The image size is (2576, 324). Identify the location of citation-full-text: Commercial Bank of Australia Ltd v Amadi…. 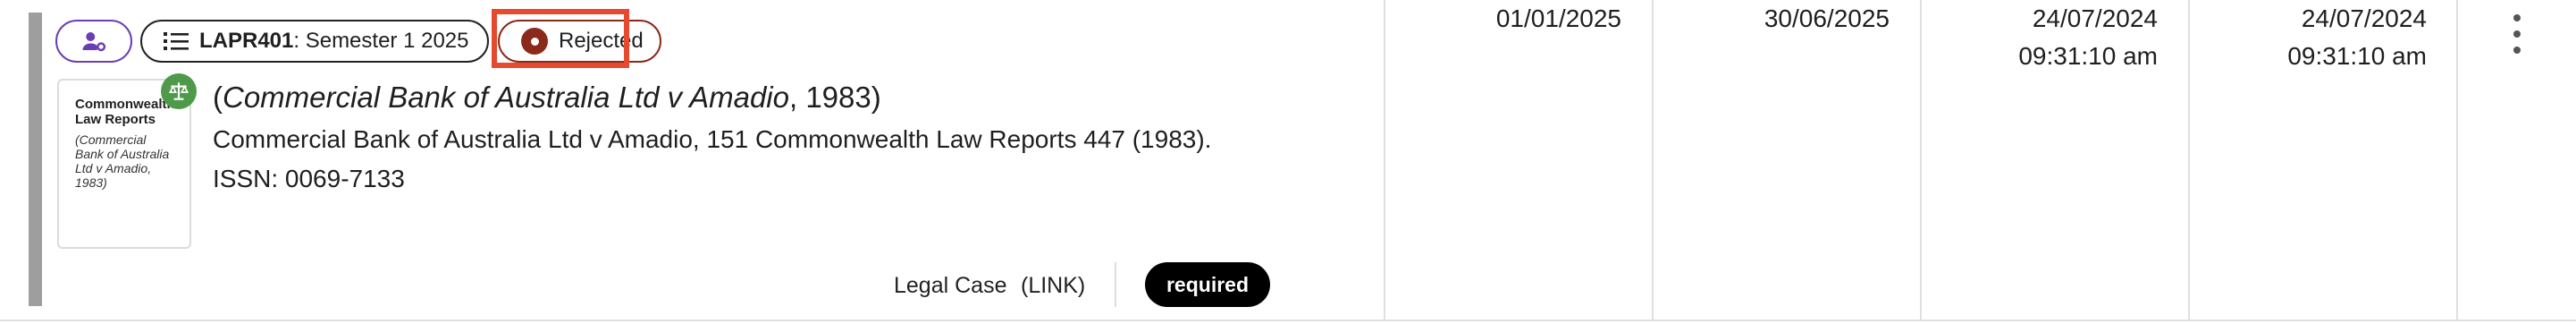
(713, 139).